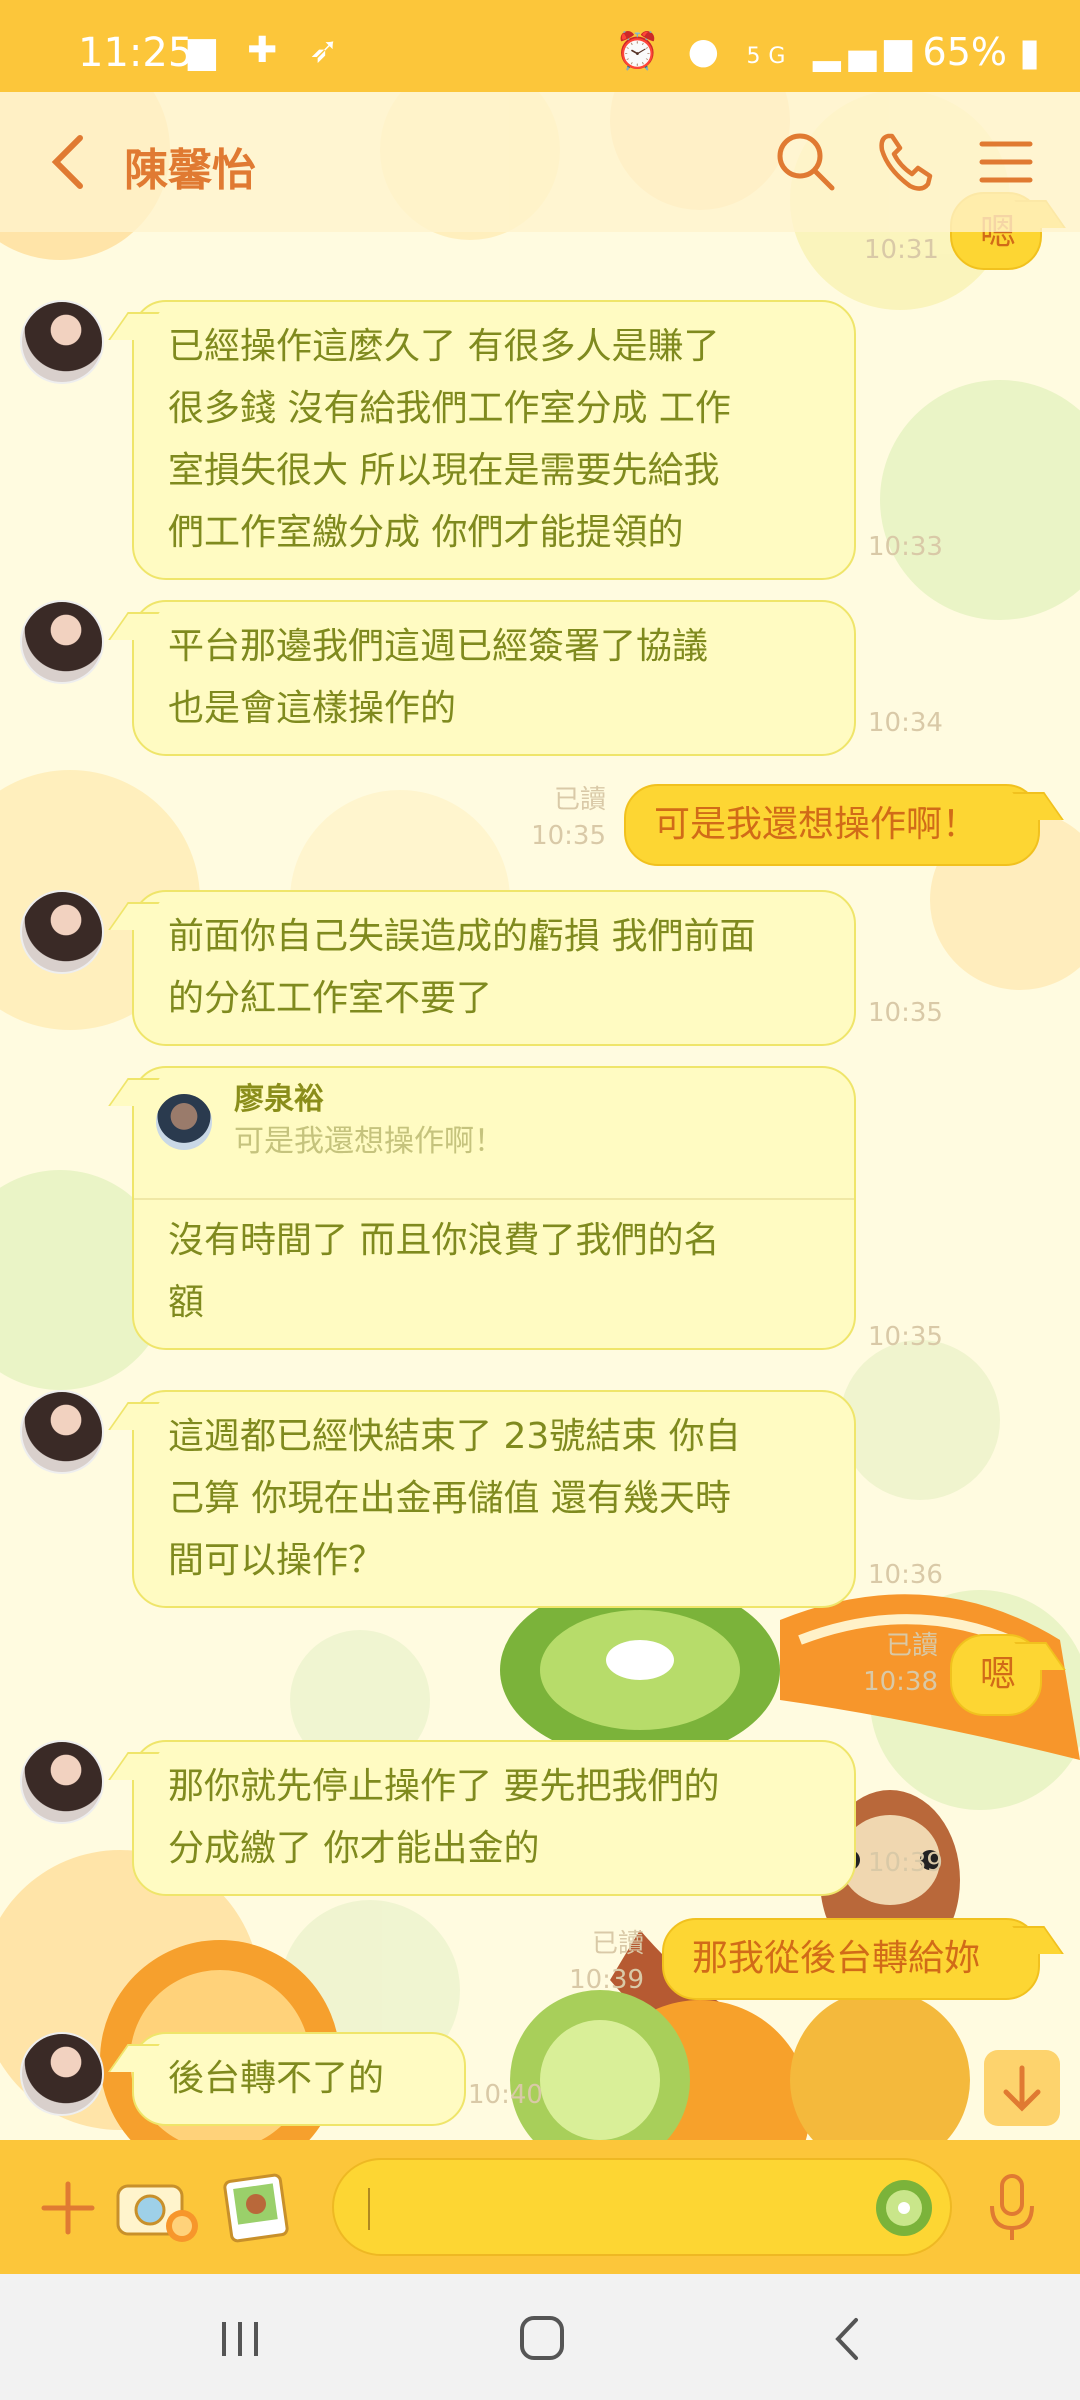 This screenshot has height=2400, width=1080. I want to click on network-type: 5G, so click(770, 56).